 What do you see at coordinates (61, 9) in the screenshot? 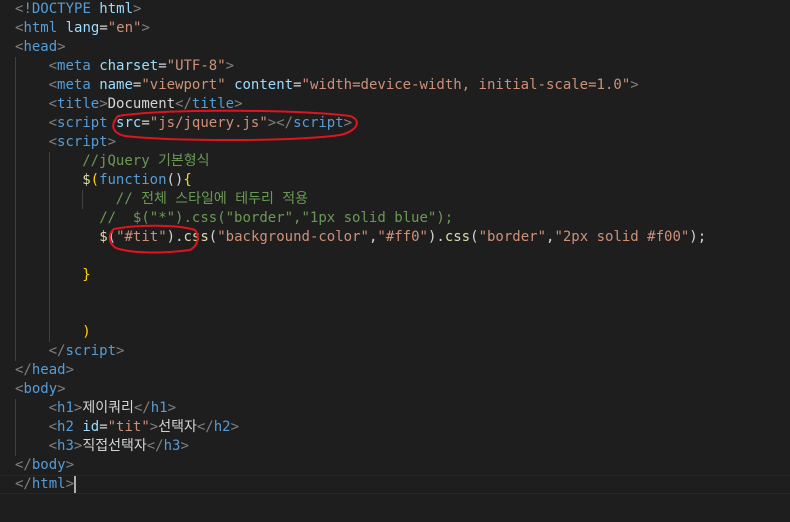
I see `code-token: !DOCTYPE` at bounding box center [61, 9].